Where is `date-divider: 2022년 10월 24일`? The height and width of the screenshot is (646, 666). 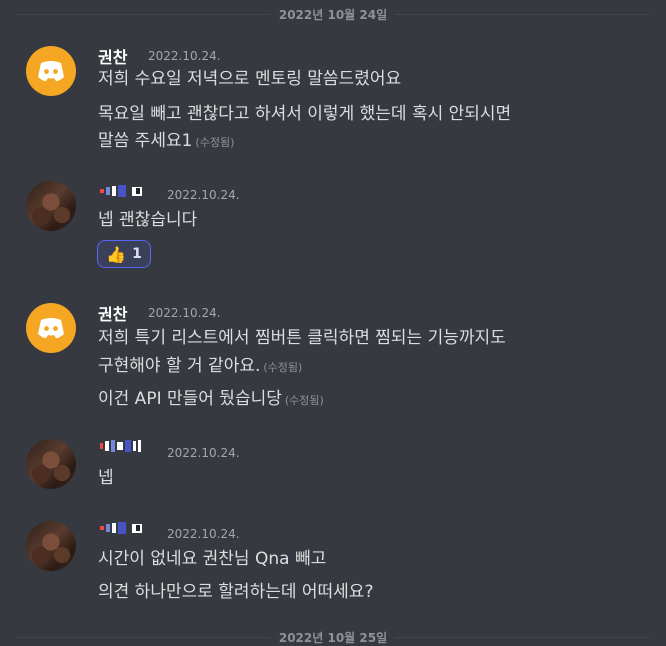 date-divider: 2022년 10월 24일 is located at coordinates (333, 14).